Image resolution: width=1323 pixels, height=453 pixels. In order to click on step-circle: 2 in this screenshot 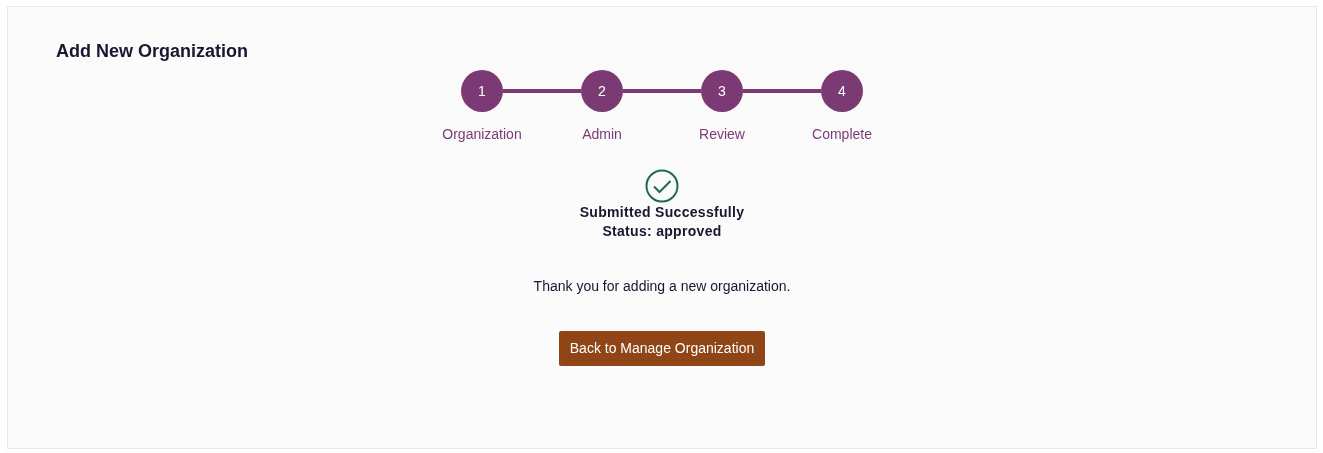, I will do `click(602, 91)`.